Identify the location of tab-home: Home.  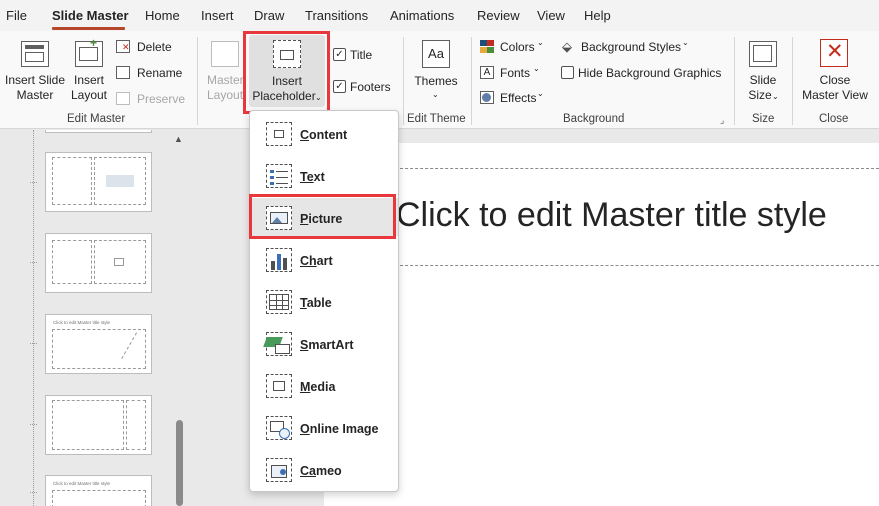
(162, 15).